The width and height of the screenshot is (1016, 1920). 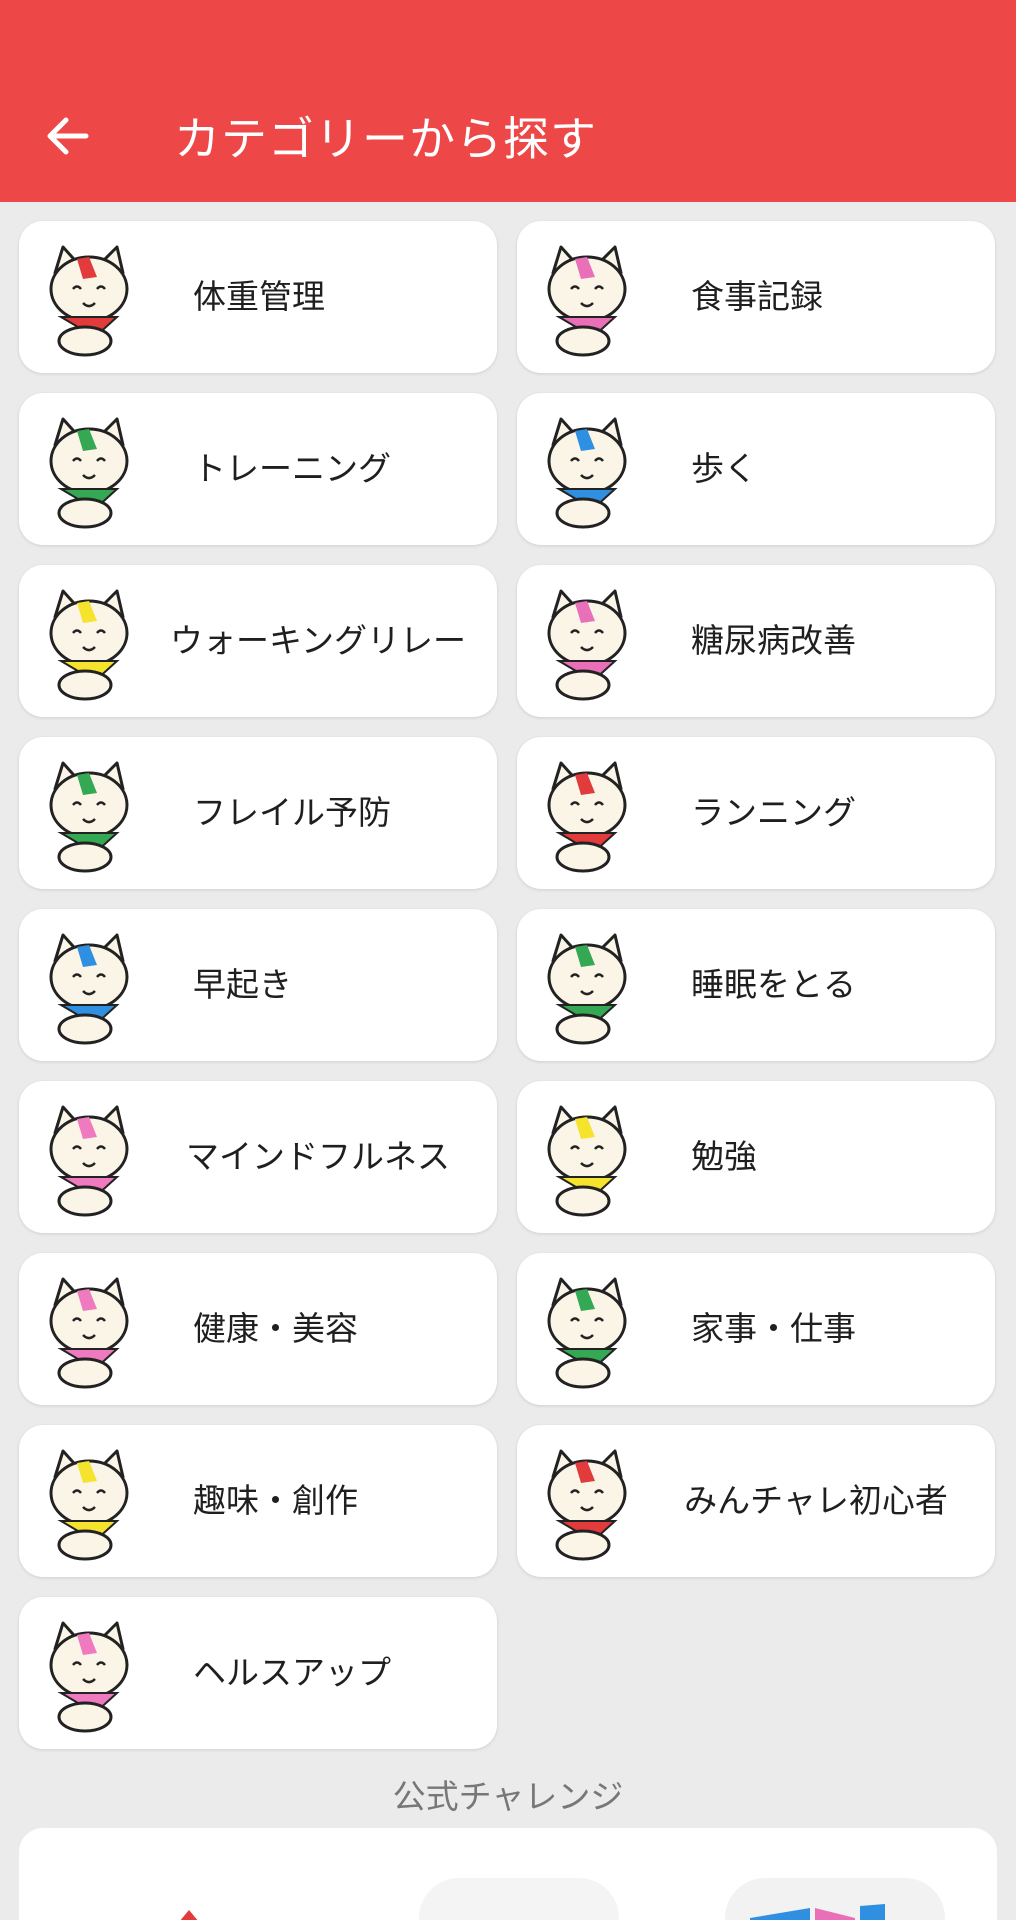 What do you see at coordinates (773, 640) in the screenshot?
I see `category-label: 糖尿病改善` at bounding box center [773, 640].